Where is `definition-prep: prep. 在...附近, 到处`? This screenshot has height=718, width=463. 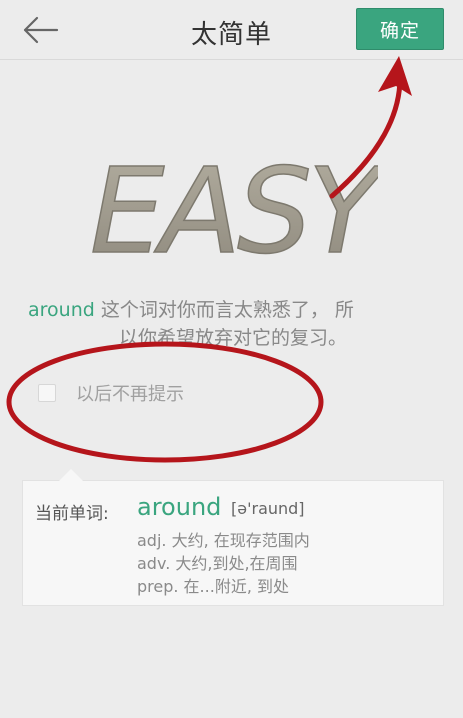 definition-prep: prep. 在...附近, 到处 is located at coordinates (213, 586).